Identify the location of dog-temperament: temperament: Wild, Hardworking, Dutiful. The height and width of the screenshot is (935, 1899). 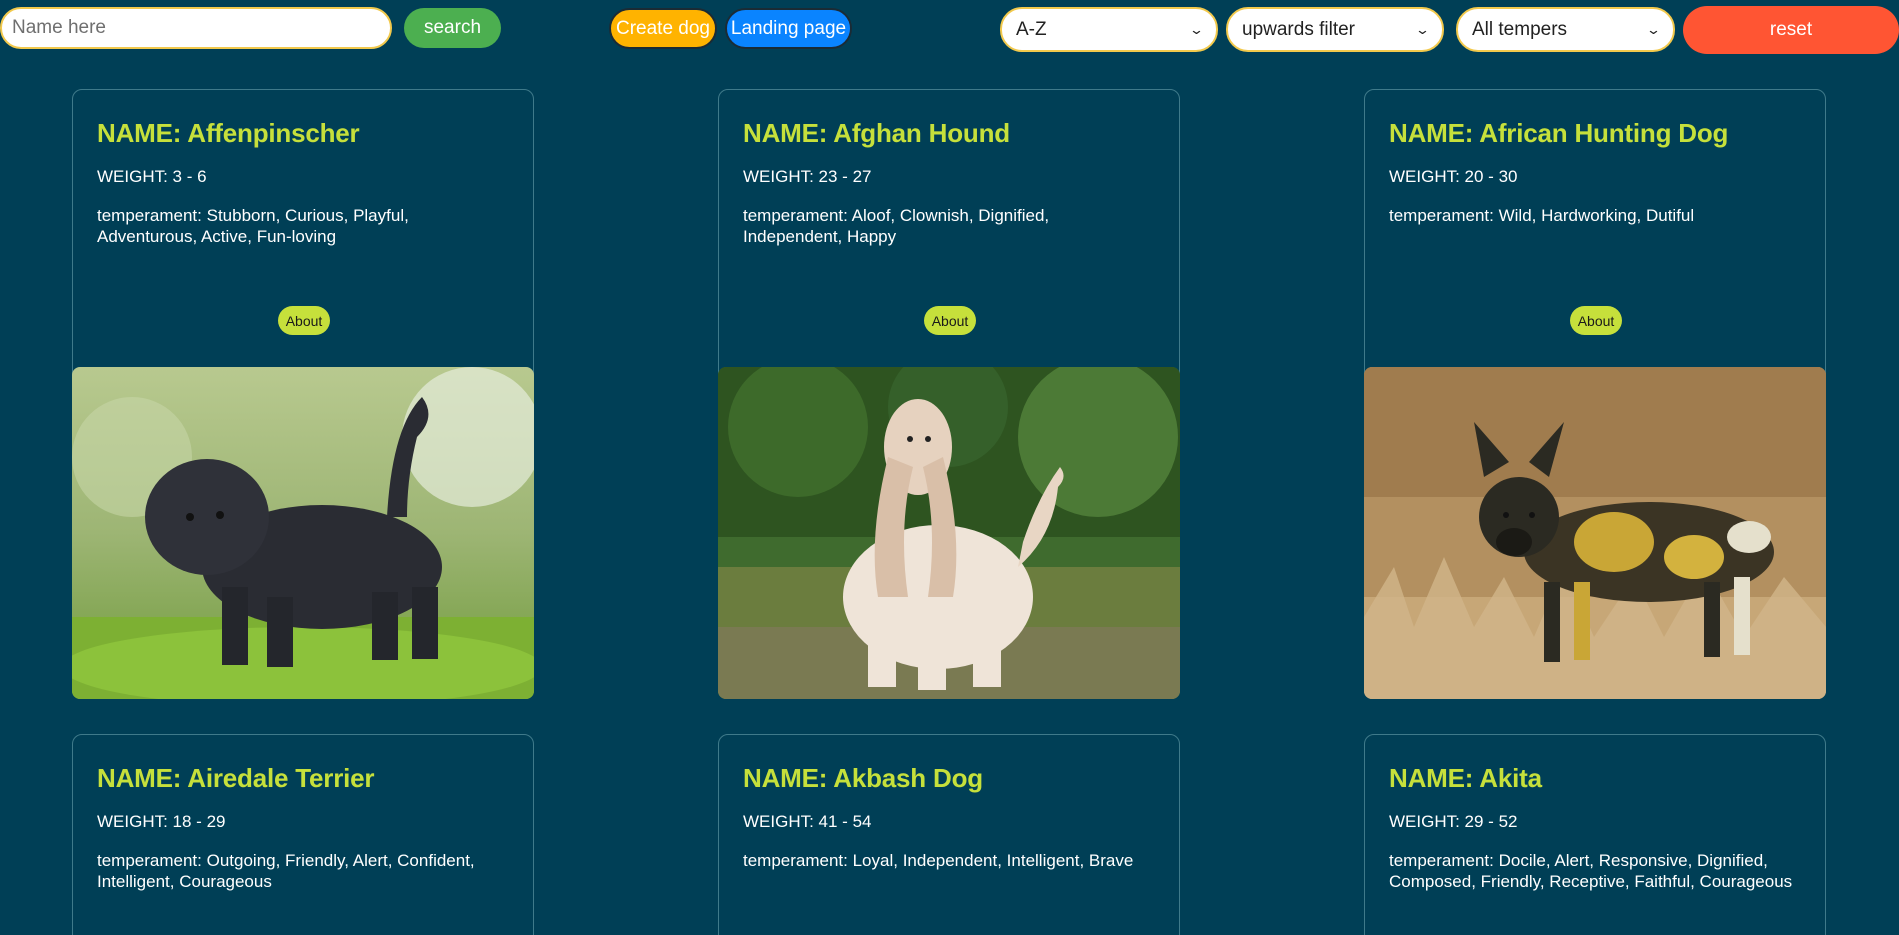
(1542, 215).